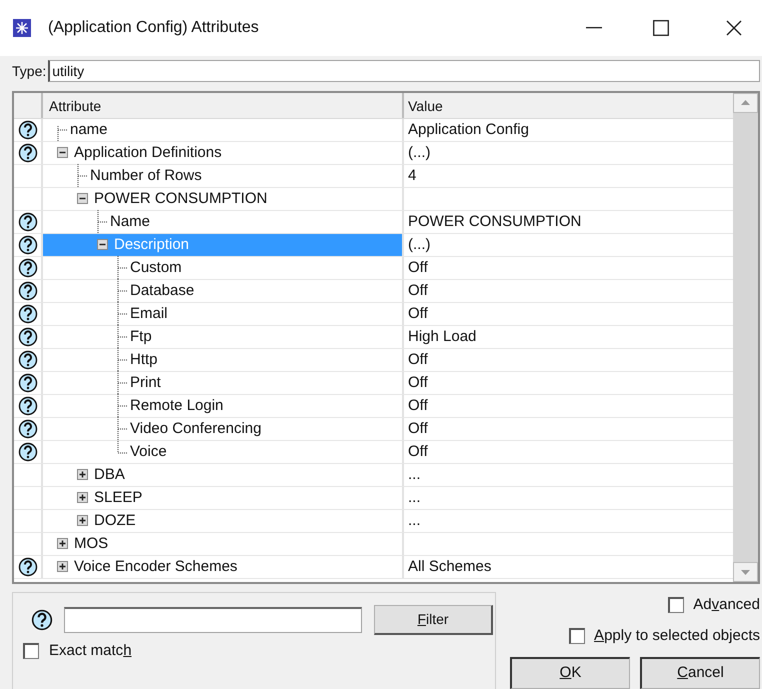 The image size is (762, 689). Describe the element at coordinates (700, 673) in the screenshot. I see `cancel-button: Cancel` at that location.